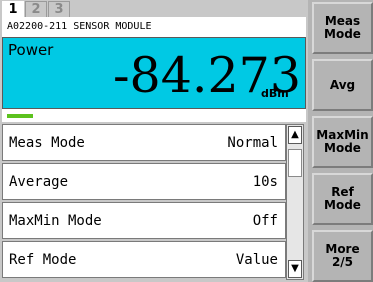 Image resolution: width=373 pixels, height=282 pixels. What do you see at coordinates (13, 9) in the screenshot?
I see `tab-1: 1` at bounding box center [13, 9].